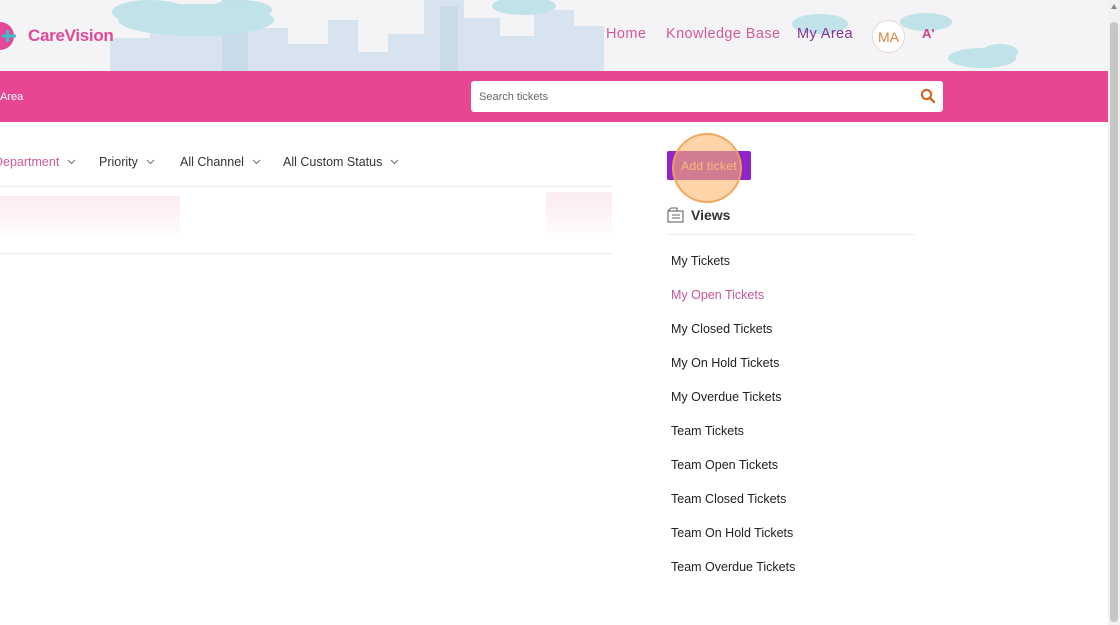 Image resolution: width=1120 pixels, height=625 pixels. What do you see at coordinates (709, 165) in the screenshot?
I see `add-ticket-button: Add ticket` at bounding box center [709, 165].